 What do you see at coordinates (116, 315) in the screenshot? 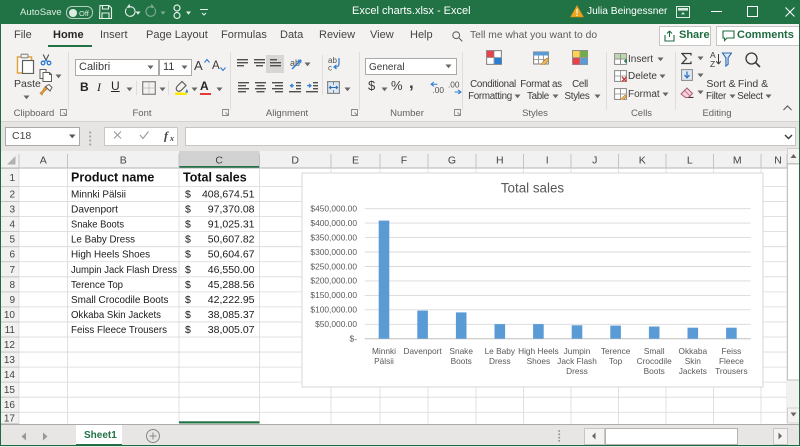
I see `svg-text: Okkaba Skin Jackets` at bounding box center [116, 315].